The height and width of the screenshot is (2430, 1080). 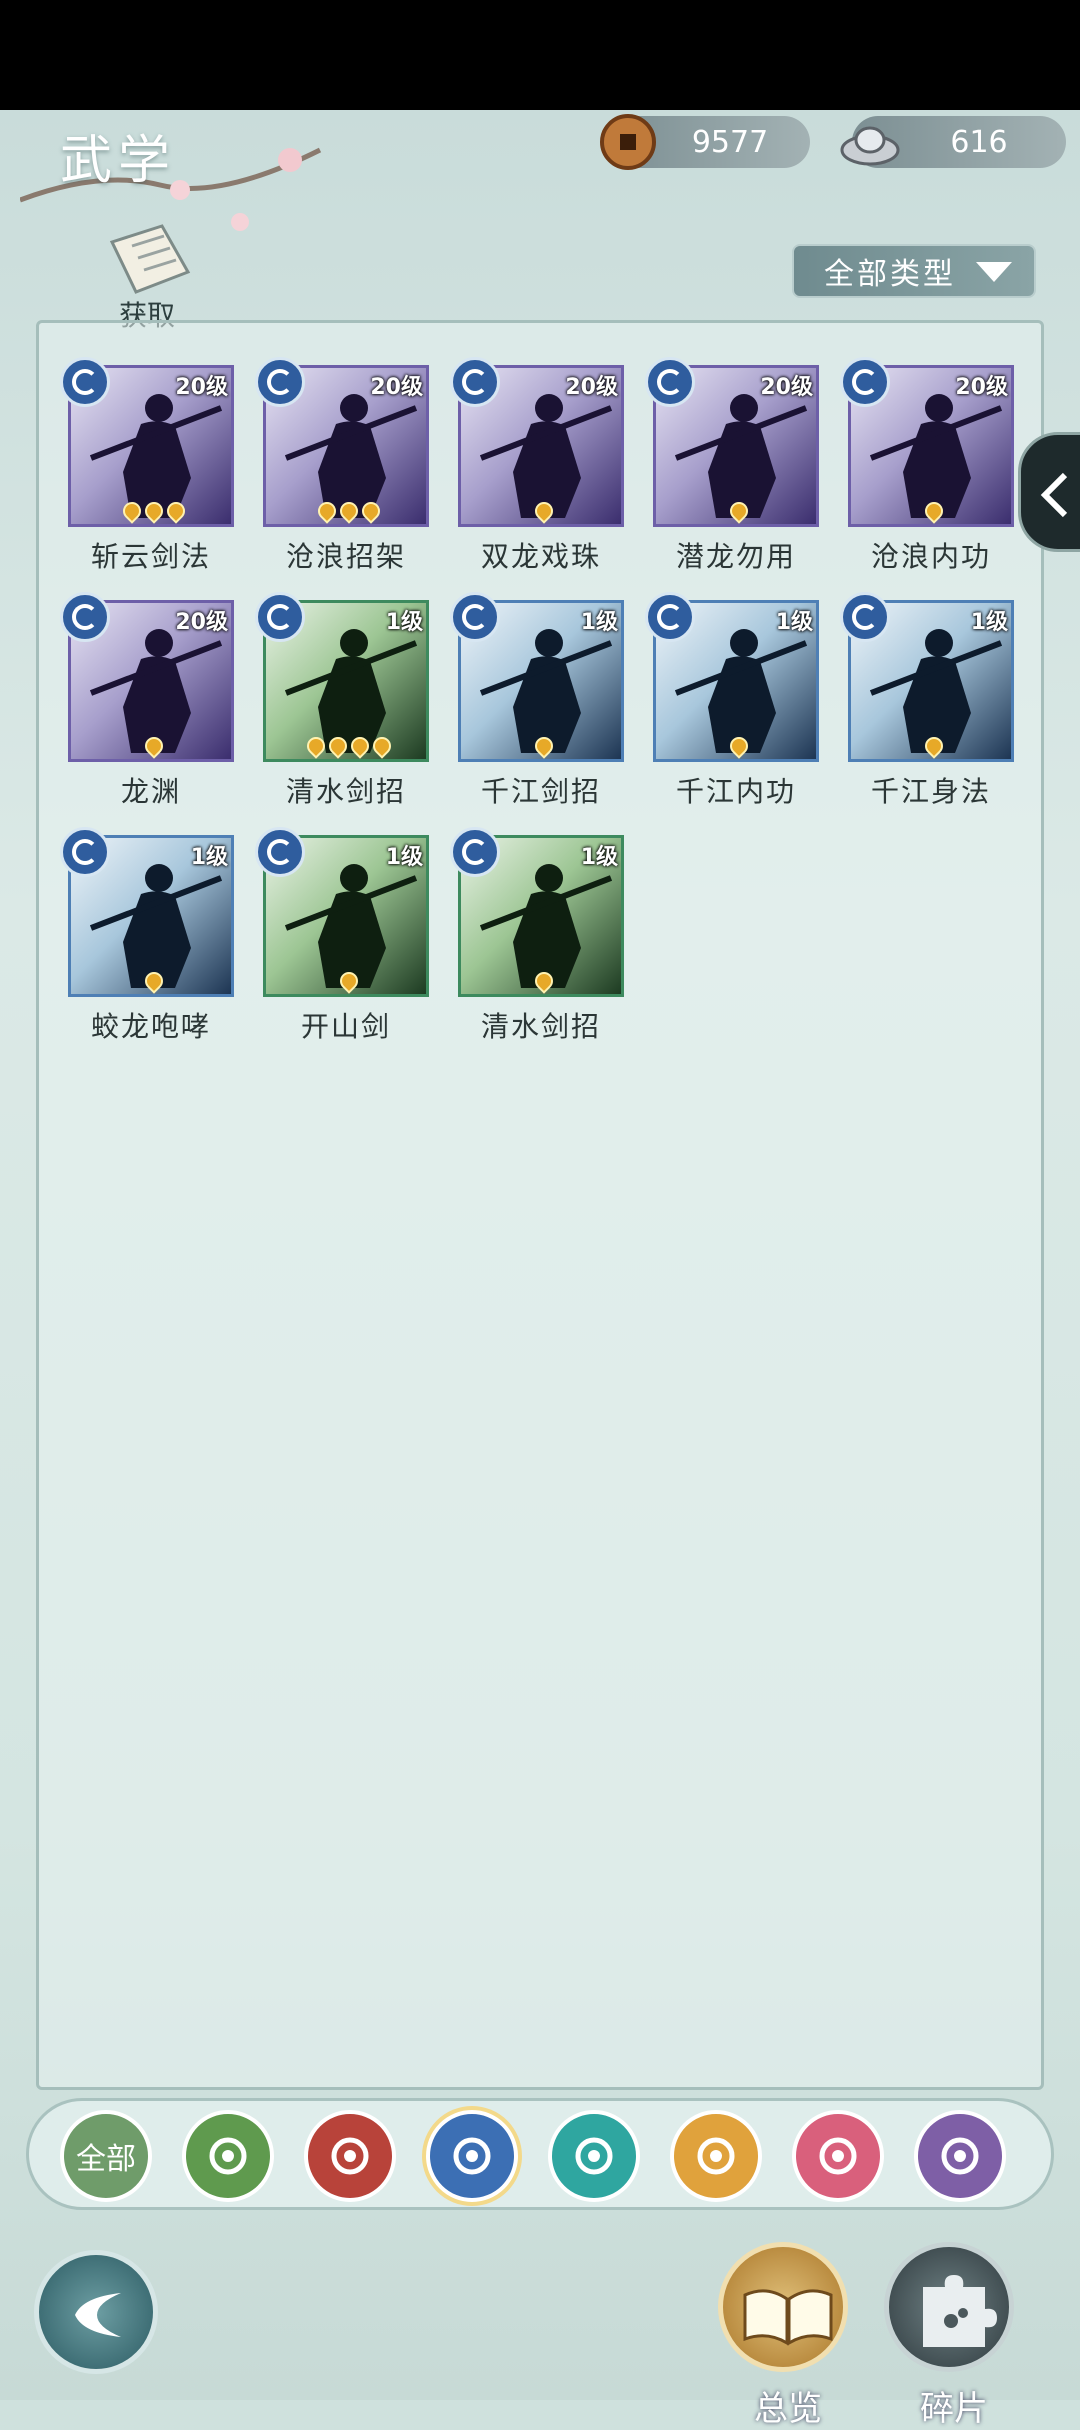 I want to click on skill-card: 1级 千江剑招, so click(x=537, y=700).